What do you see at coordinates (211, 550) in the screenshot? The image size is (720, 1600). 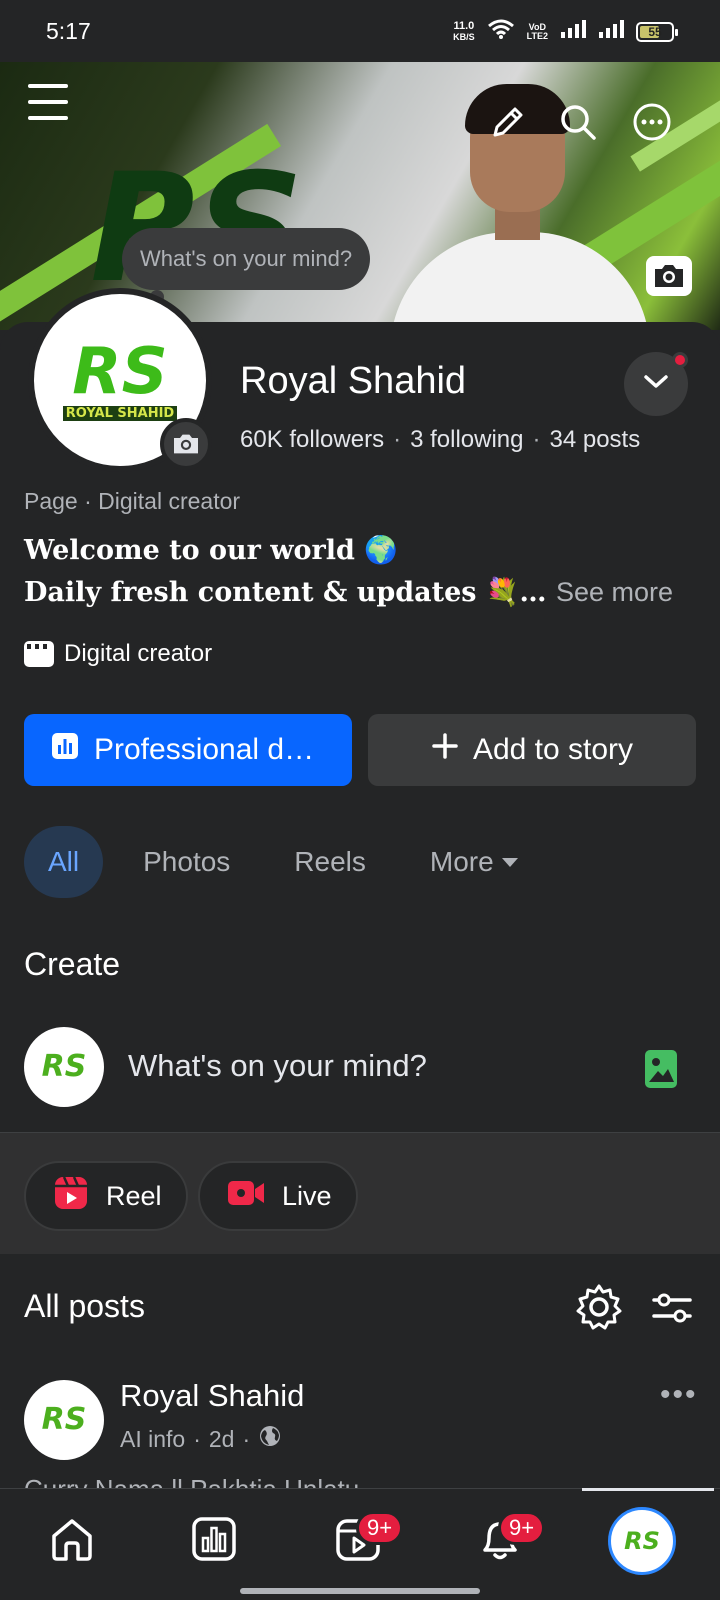 I see `bio-line-1: Welcome to our world 🌍` at bounding box center [211, 550].